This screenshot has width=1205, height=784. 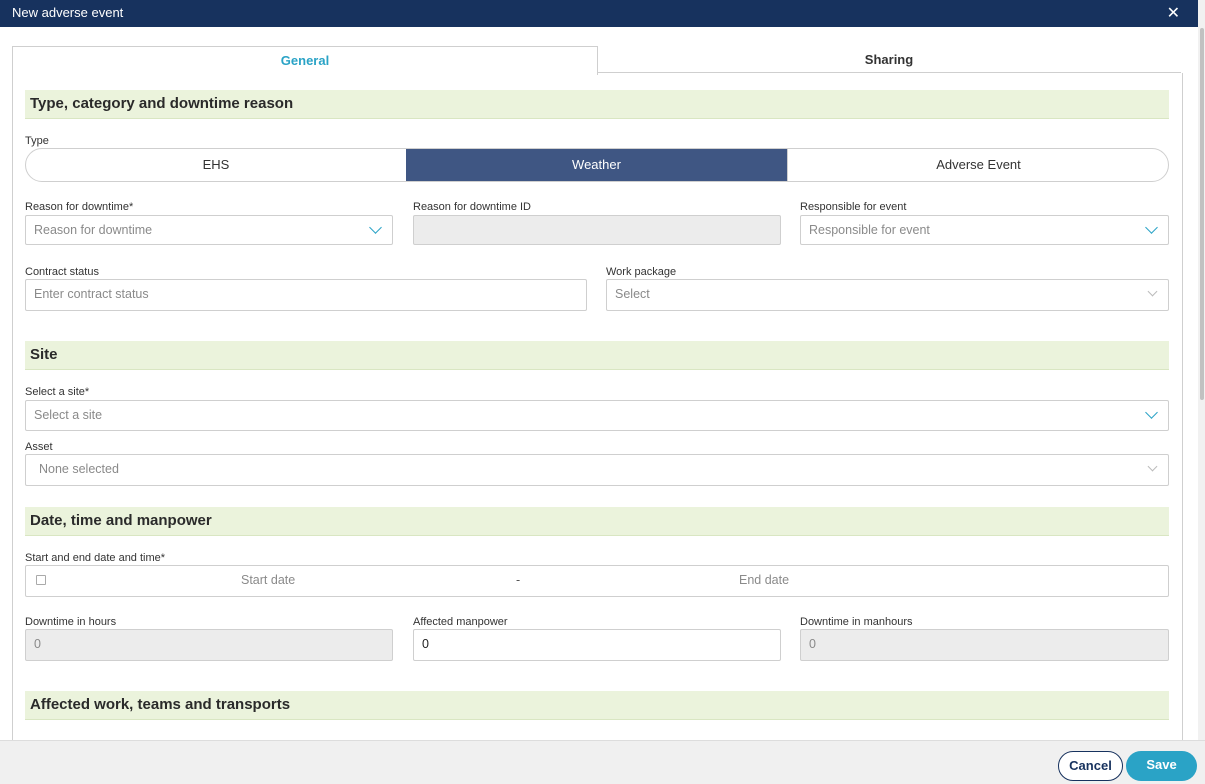 What do you see at coordinates (216, 165) in the screenshot?
I see `type-option-ehs: EHS` at bounding box center [216, 165].